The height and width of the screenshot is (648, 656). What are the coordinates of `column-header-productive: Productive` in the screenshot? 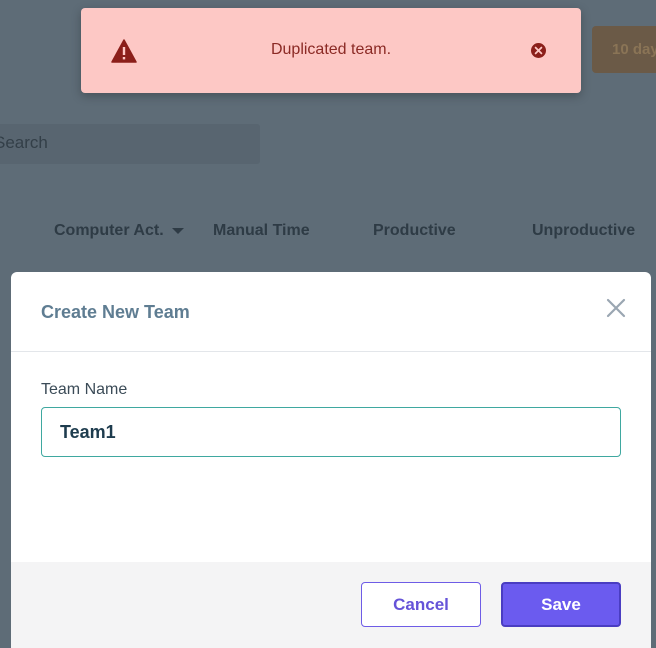 It's located at (414, 231).